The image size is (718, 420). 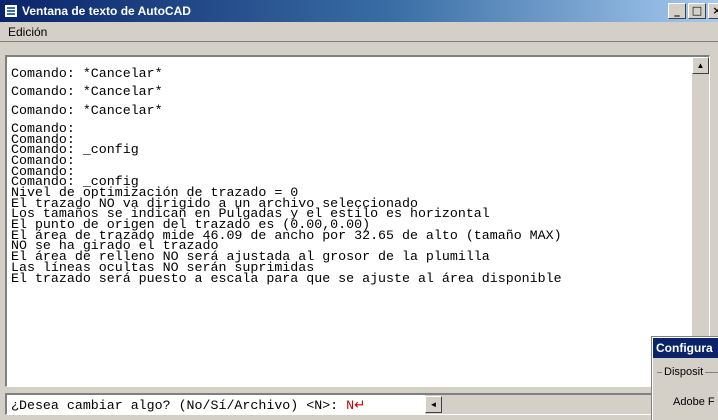 What do you see at coordinates (87, 110) in the screenshot?
I see `history-line: Comando: *Cancelar*` at bounding box center [87, 110].